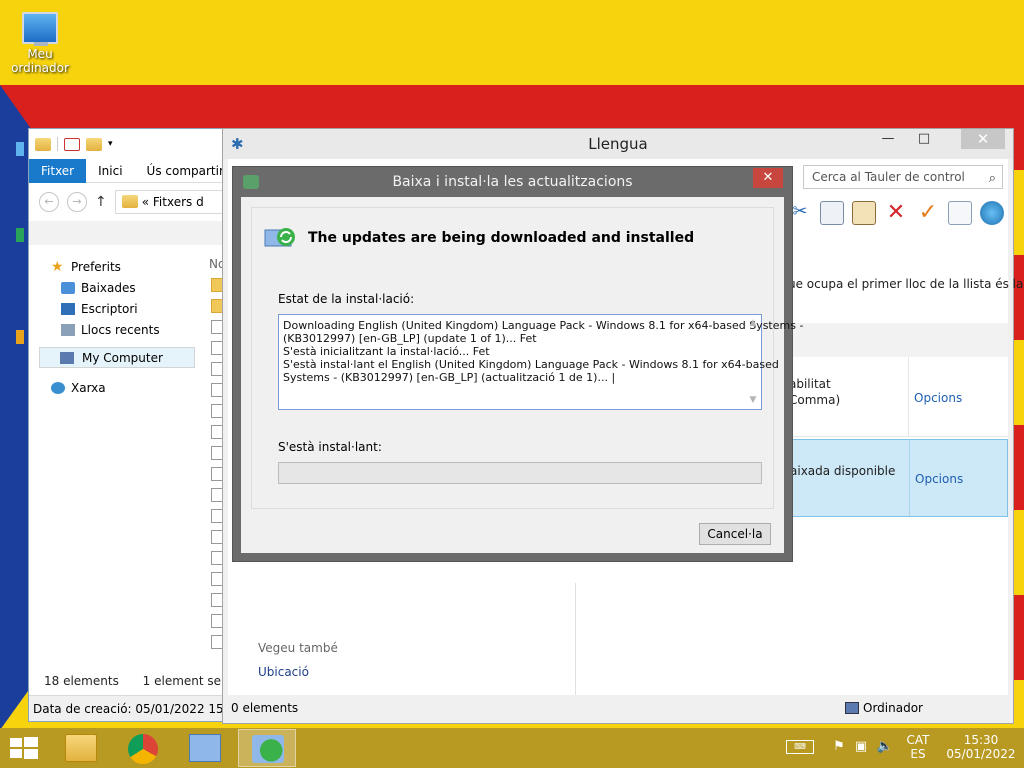 This screenshot has width=1024, height=768. Describe the element at coordinates (110, 144) in the screenshot. I see `customize-dropdown-icon: ▾` at that location.